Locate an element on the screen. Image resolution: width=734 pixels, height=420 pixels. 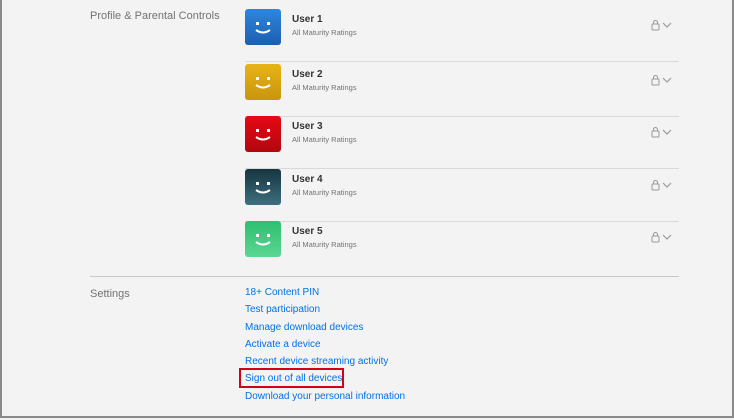
profile-row-user-1: User 1 All Maturity Ratings is located at coordinates (462, 35).